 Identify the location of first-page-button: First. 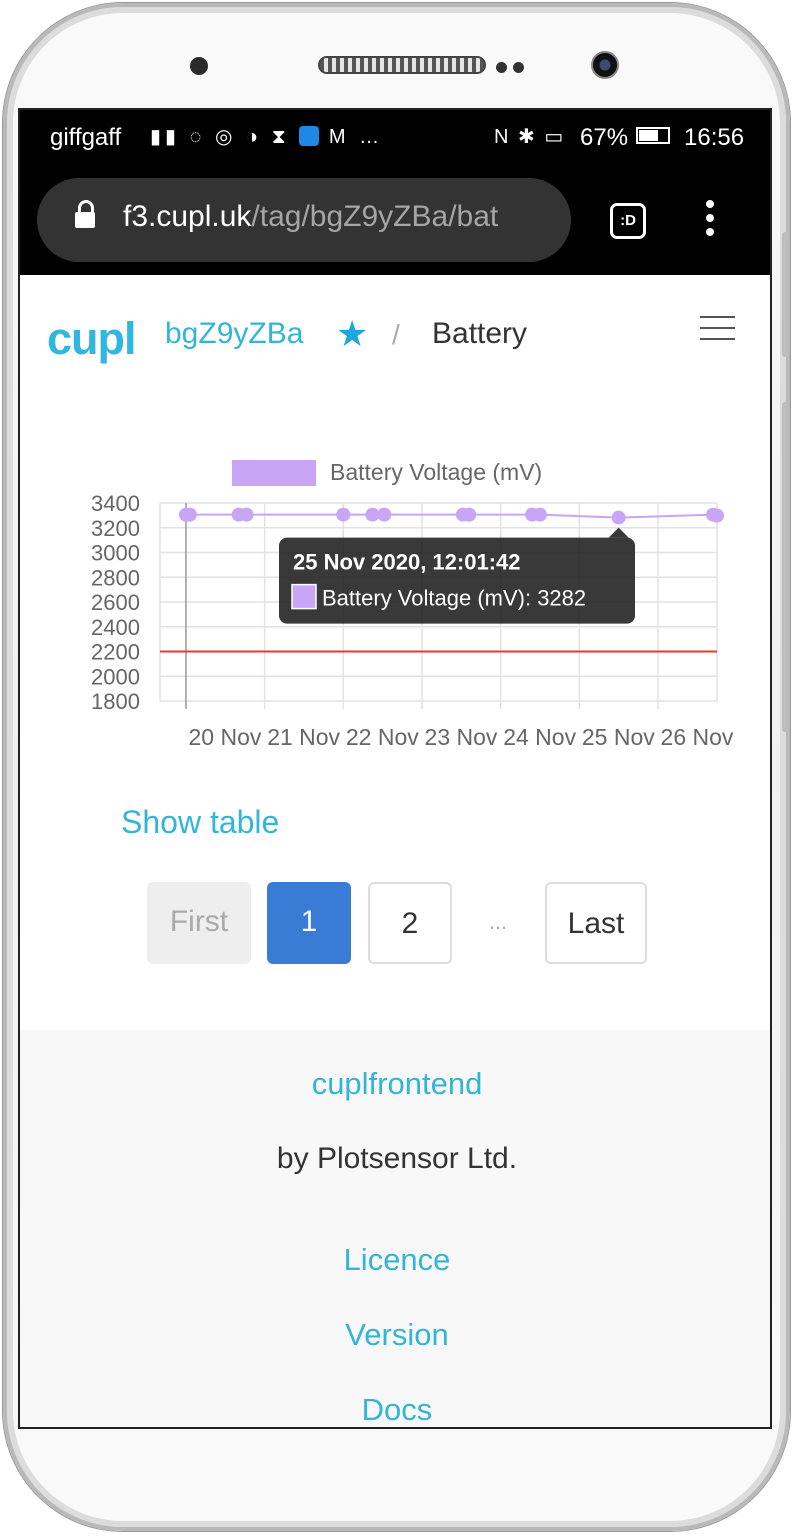
(199, 923).